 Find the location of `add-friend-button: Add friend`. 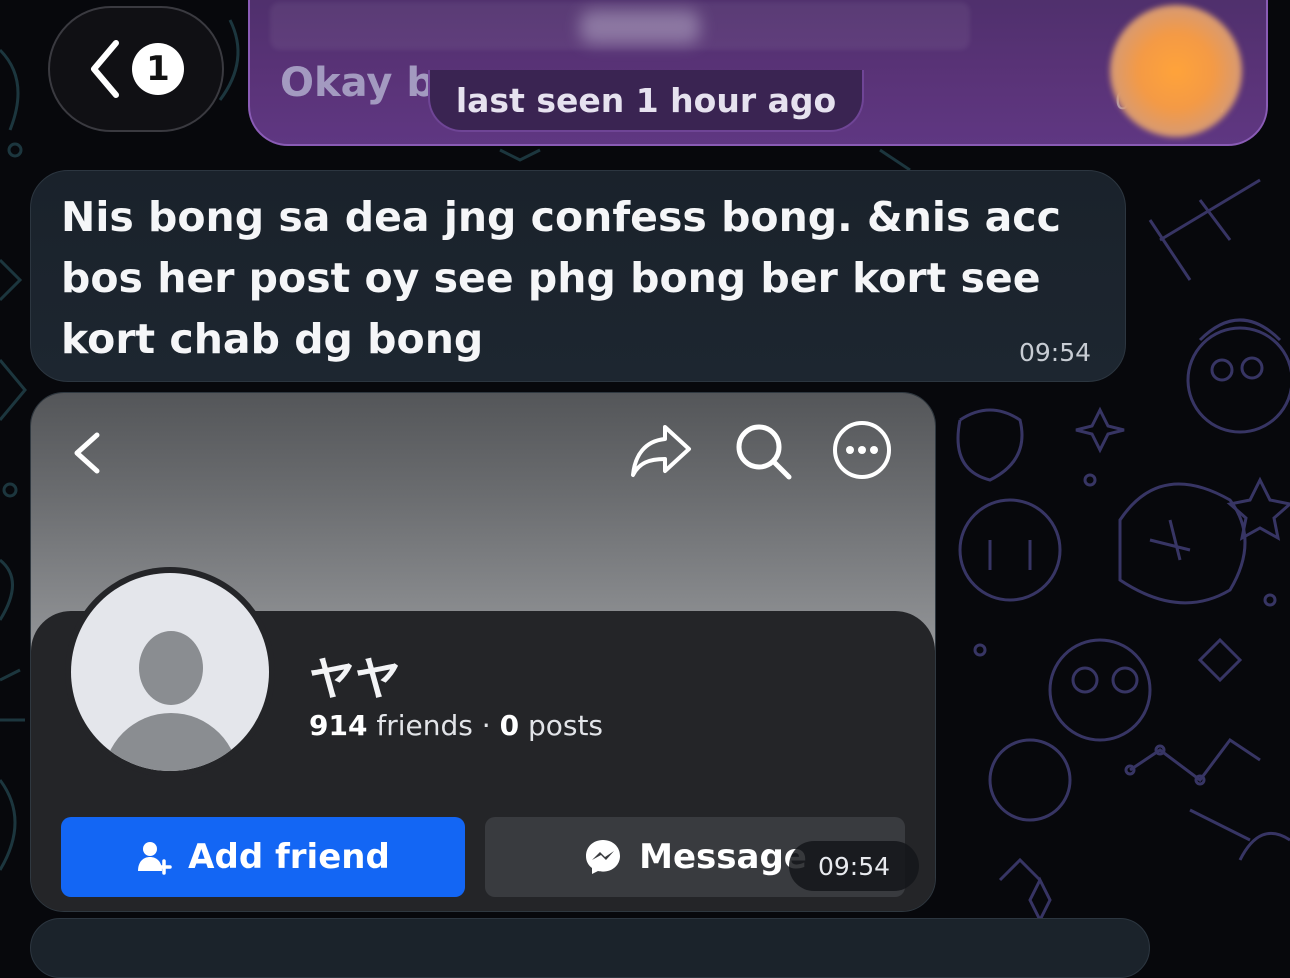

add-friend-button: Add friend is located at coordinates (263, 857).